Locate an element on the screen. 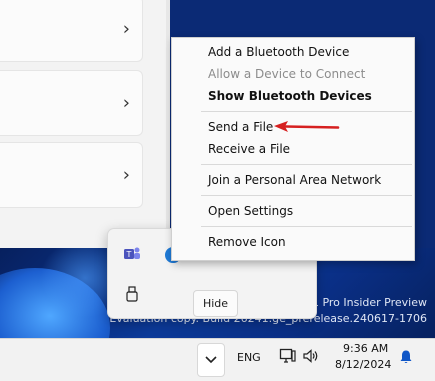  menu-item-join-personal-area-network: Join a Personal Area Network is located at coordinates (294, 180).